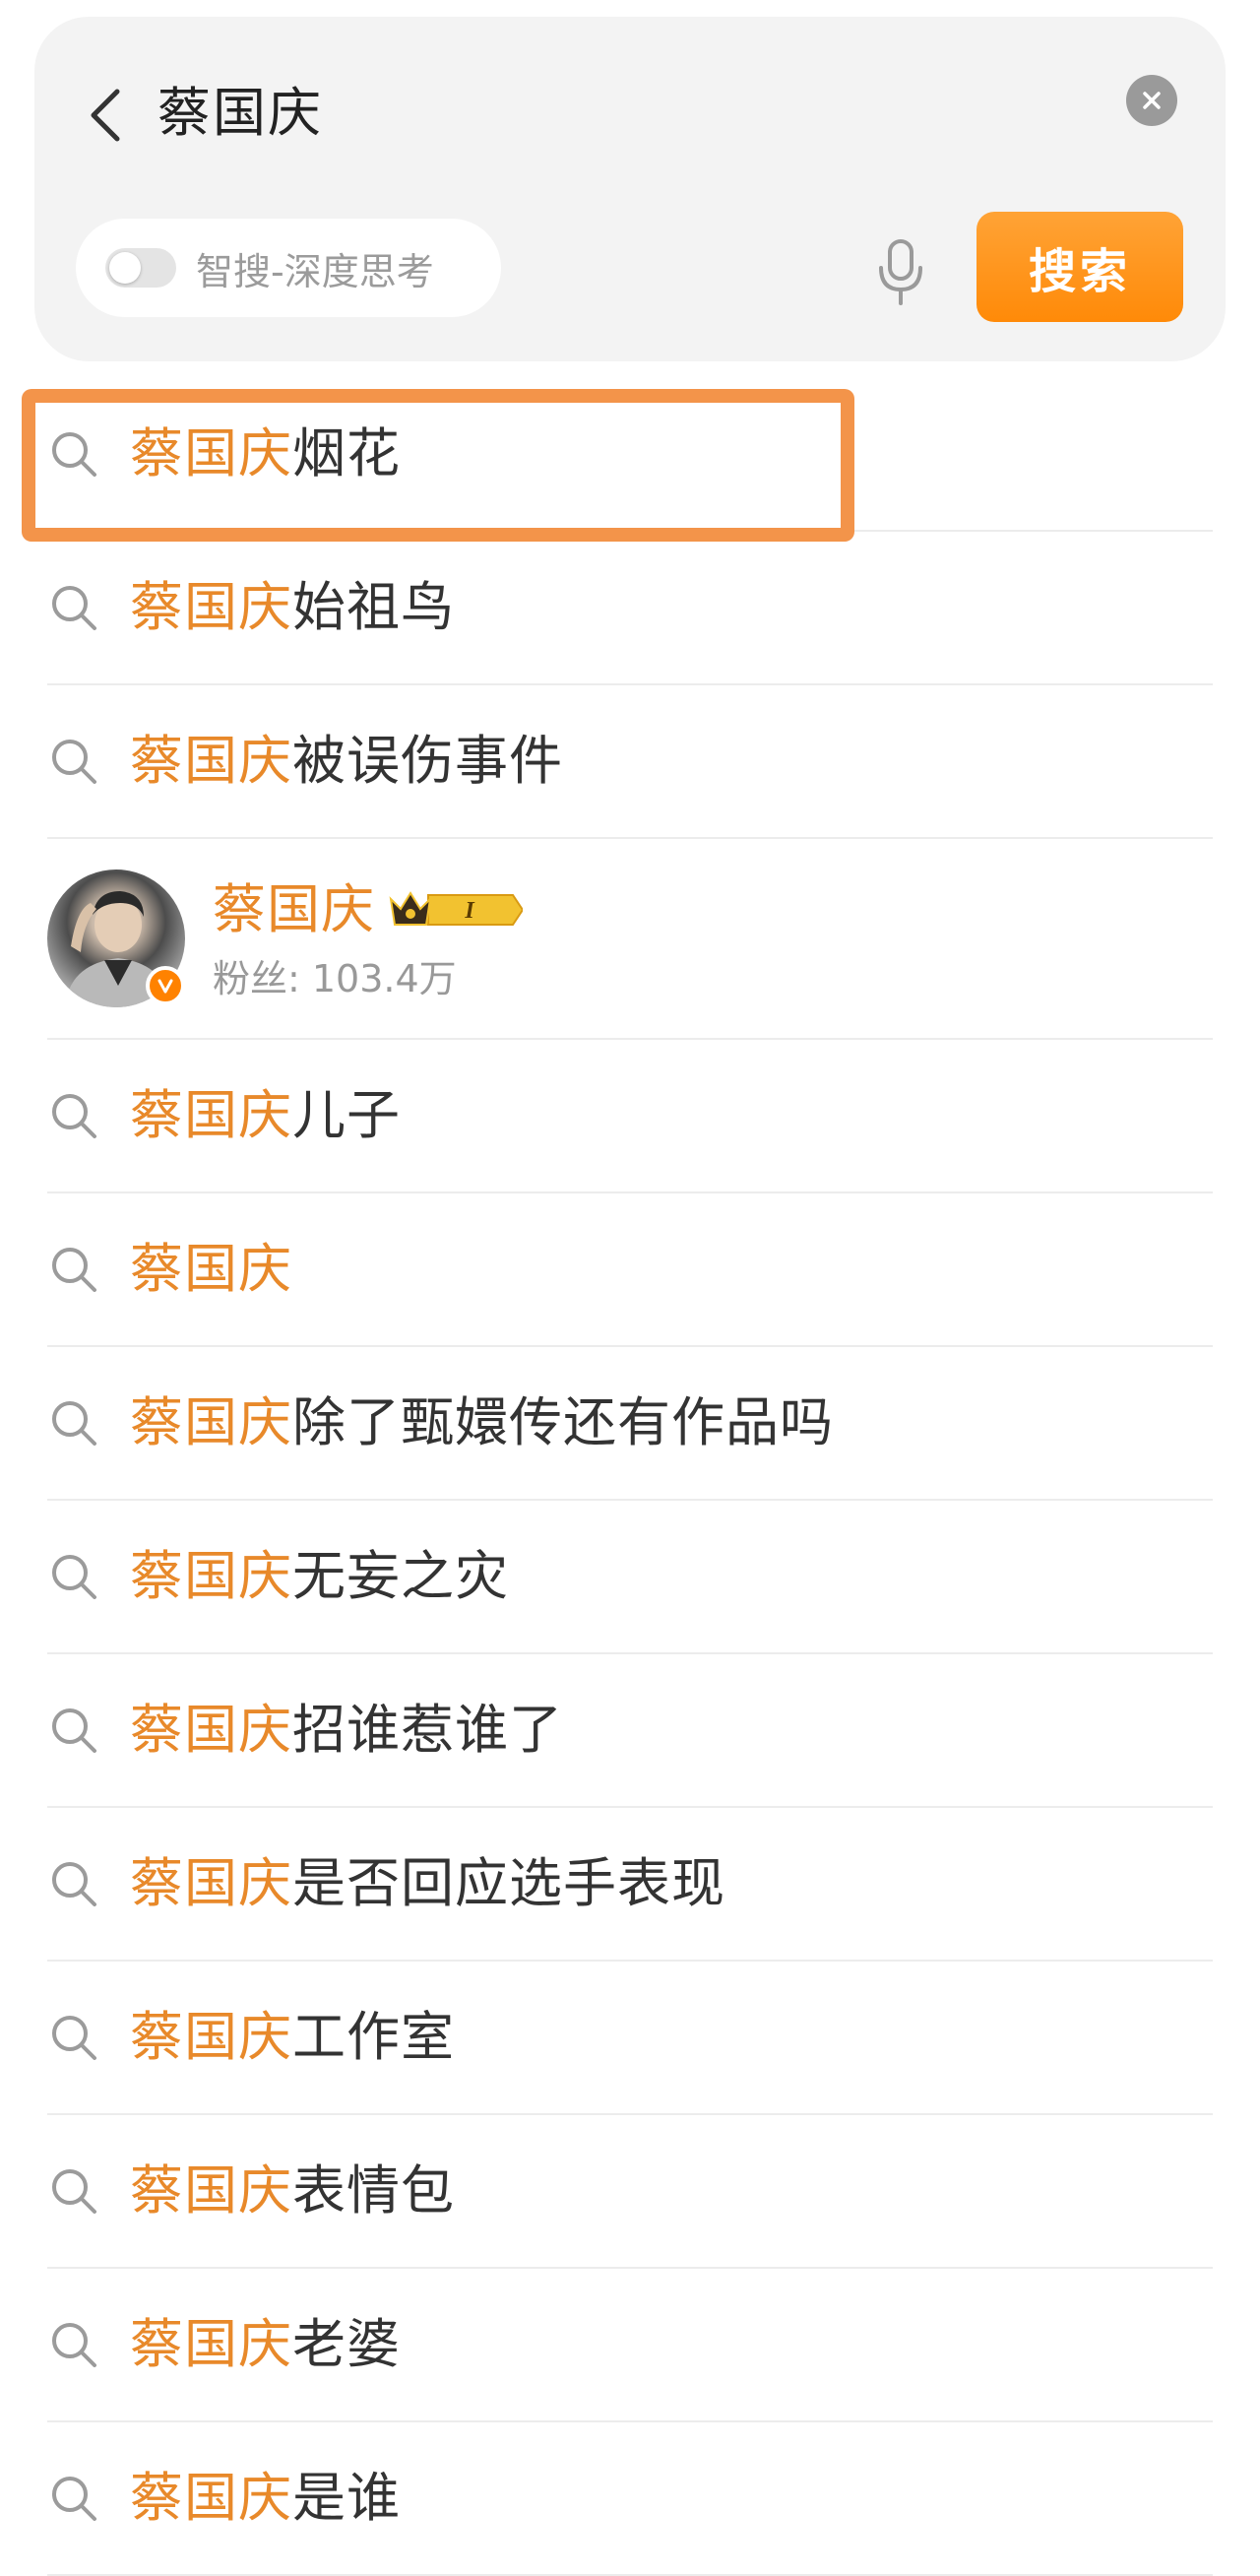 The image size is (1260, 2576). Describe the element at coordinates (630, 608) in the screenshot. I see `suggestion-item: 蔡国庆始祖鸟` at that location.